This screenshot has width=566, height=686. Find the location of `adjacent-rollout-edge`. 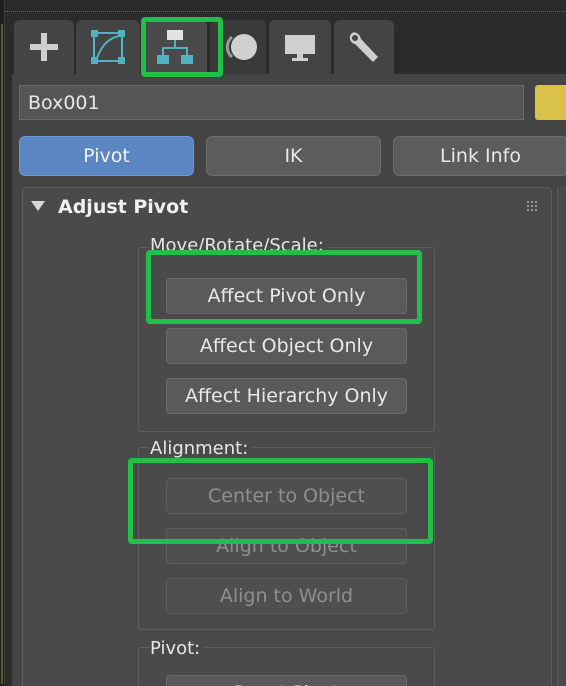

adjacent-rollout-edge is located at coordinates (561, 436).